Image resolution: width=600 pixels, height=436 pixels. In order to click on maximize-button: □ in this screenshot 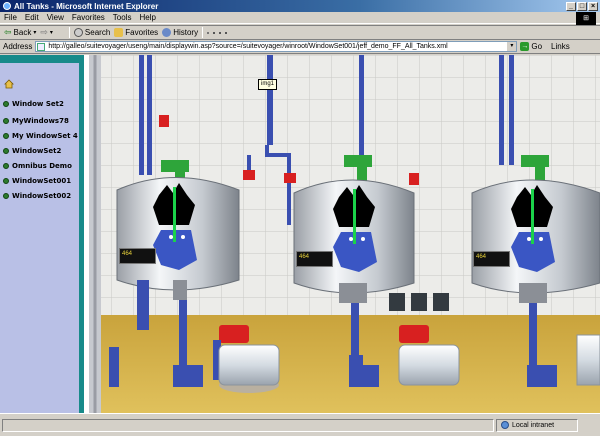, I will do `click(582, 6)`.